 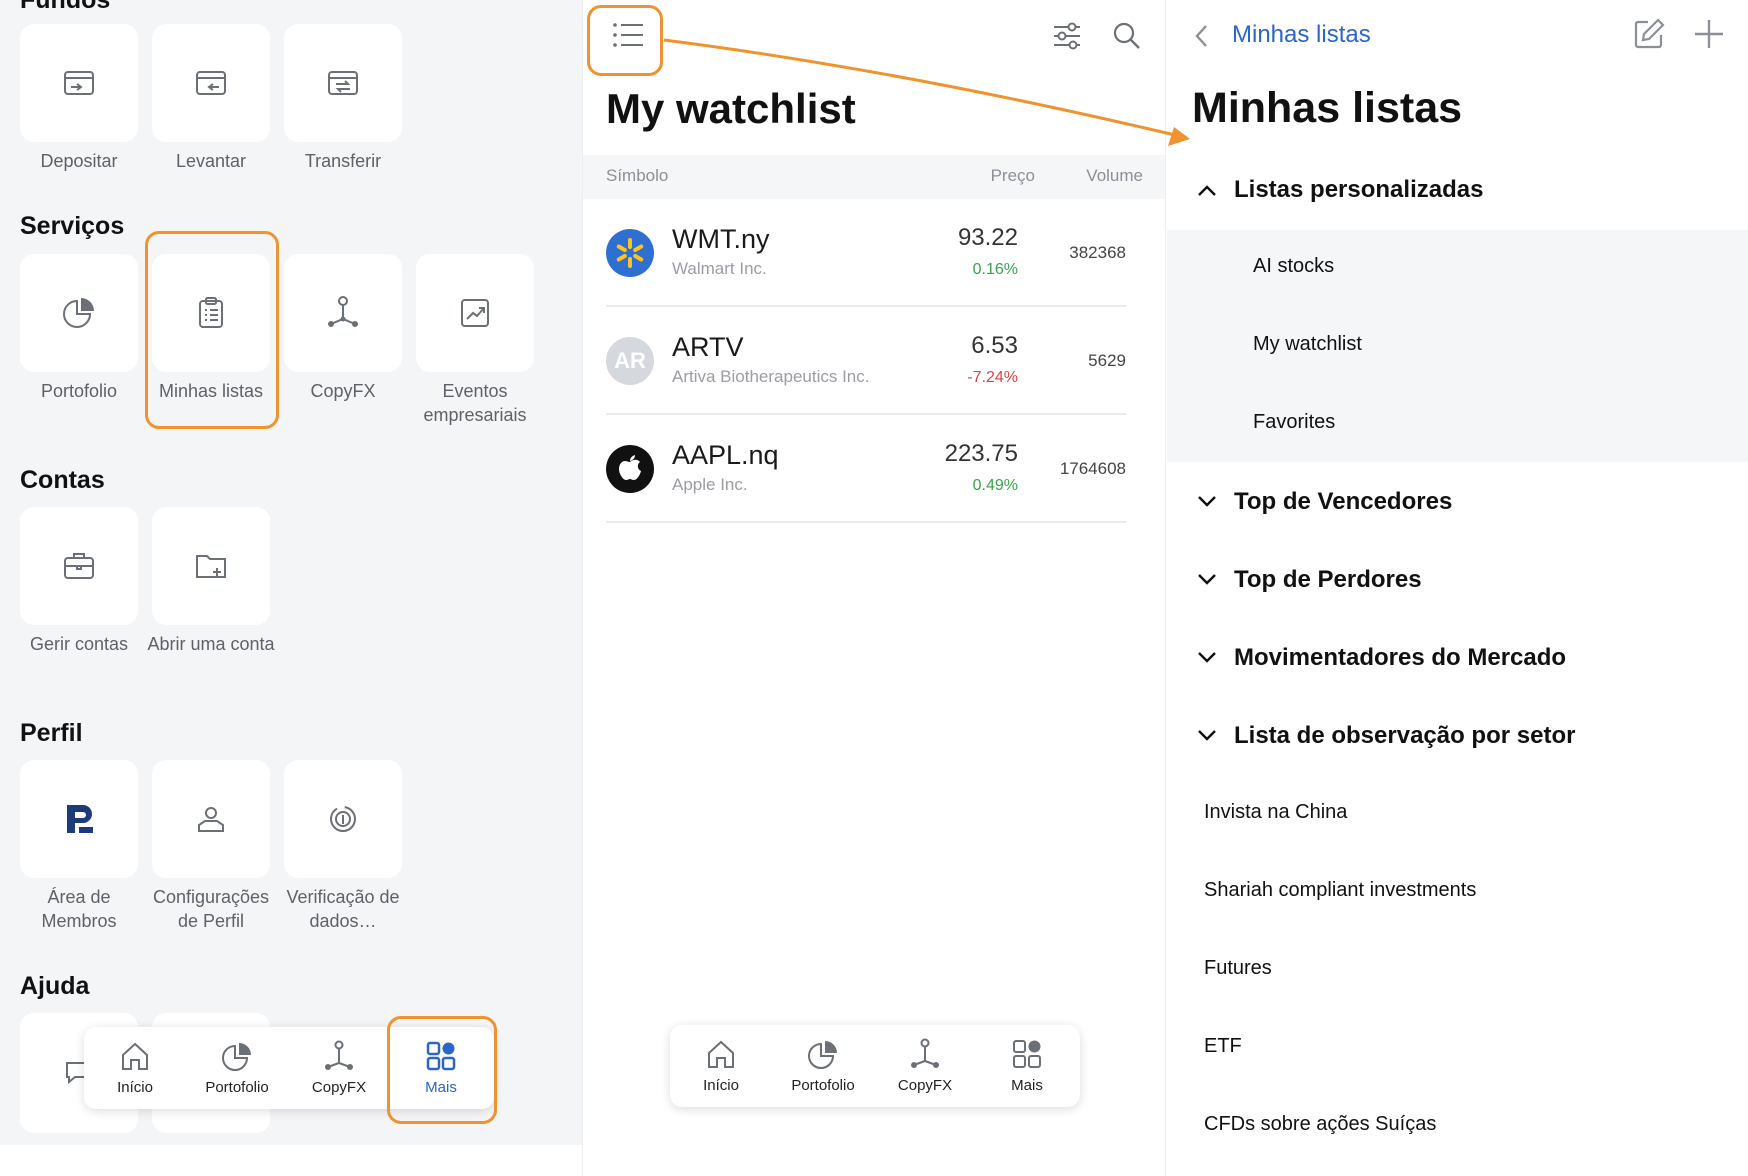 I want to click on search-icon, so click(x=1126, y=35).